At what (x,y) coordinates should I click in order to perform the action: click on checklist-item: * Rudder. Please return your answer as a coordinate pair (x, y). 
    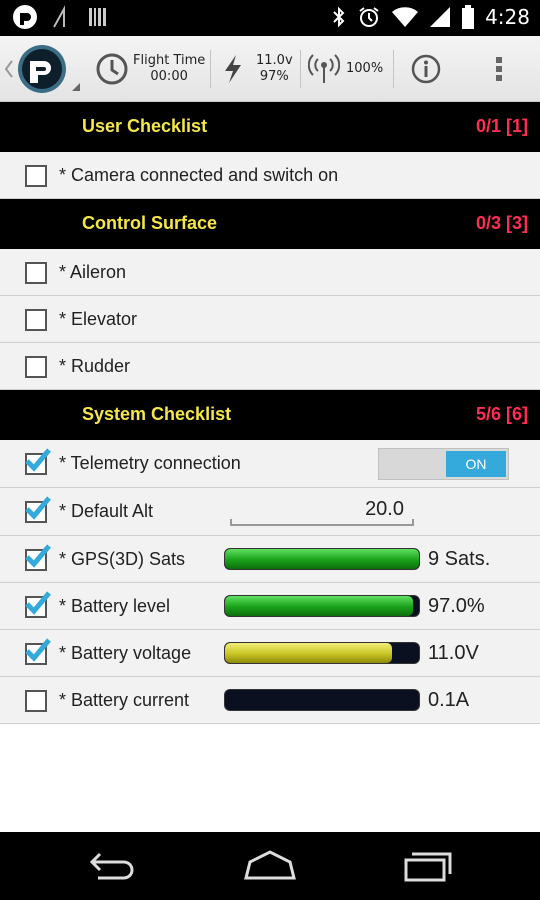
    Looking at the image, I should click on (270, 366).